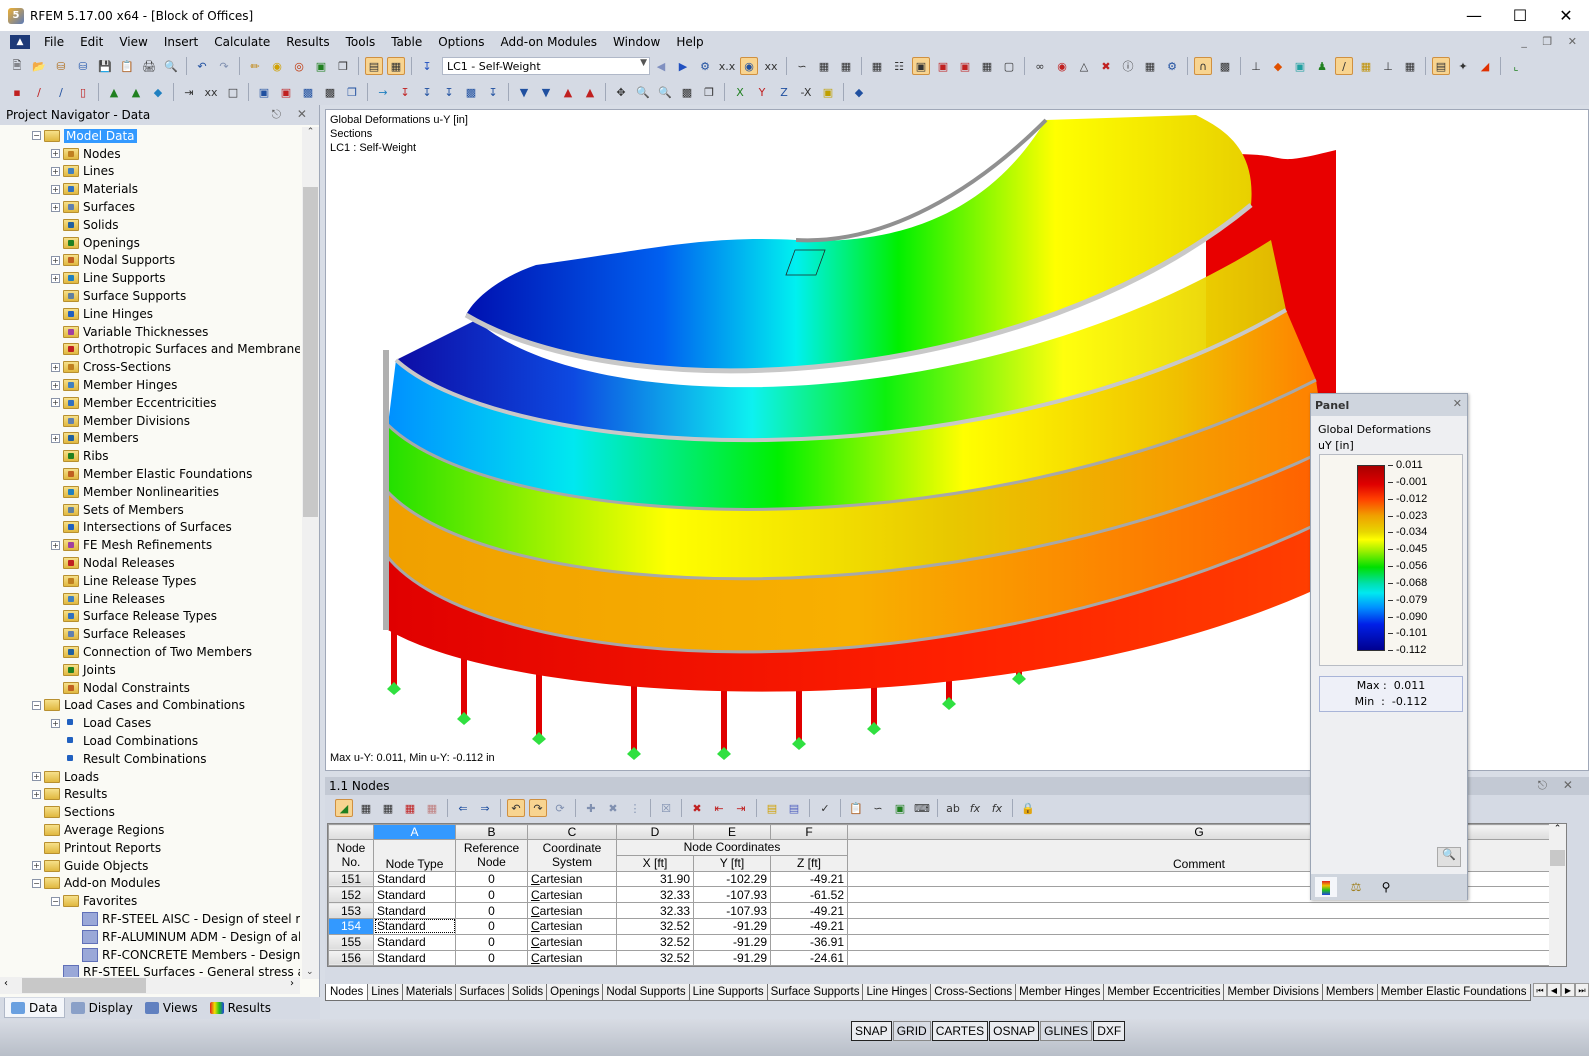  What do you see at coordinates (152, 421) in the screenshot?
I see `nav-item-member-divisions: Member Divisions` at bounding box center [152, 421].